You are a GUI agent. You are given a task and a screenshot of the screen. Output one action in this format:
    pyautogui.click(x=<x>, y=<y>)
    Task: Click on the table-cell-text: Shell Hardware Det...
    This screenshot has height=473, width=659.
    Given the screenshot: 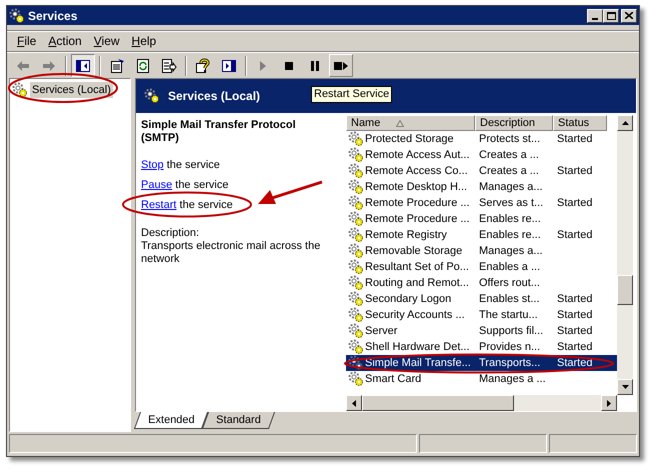 What is the action you would take?
    pyautogui.click(x=417, y=347)
    